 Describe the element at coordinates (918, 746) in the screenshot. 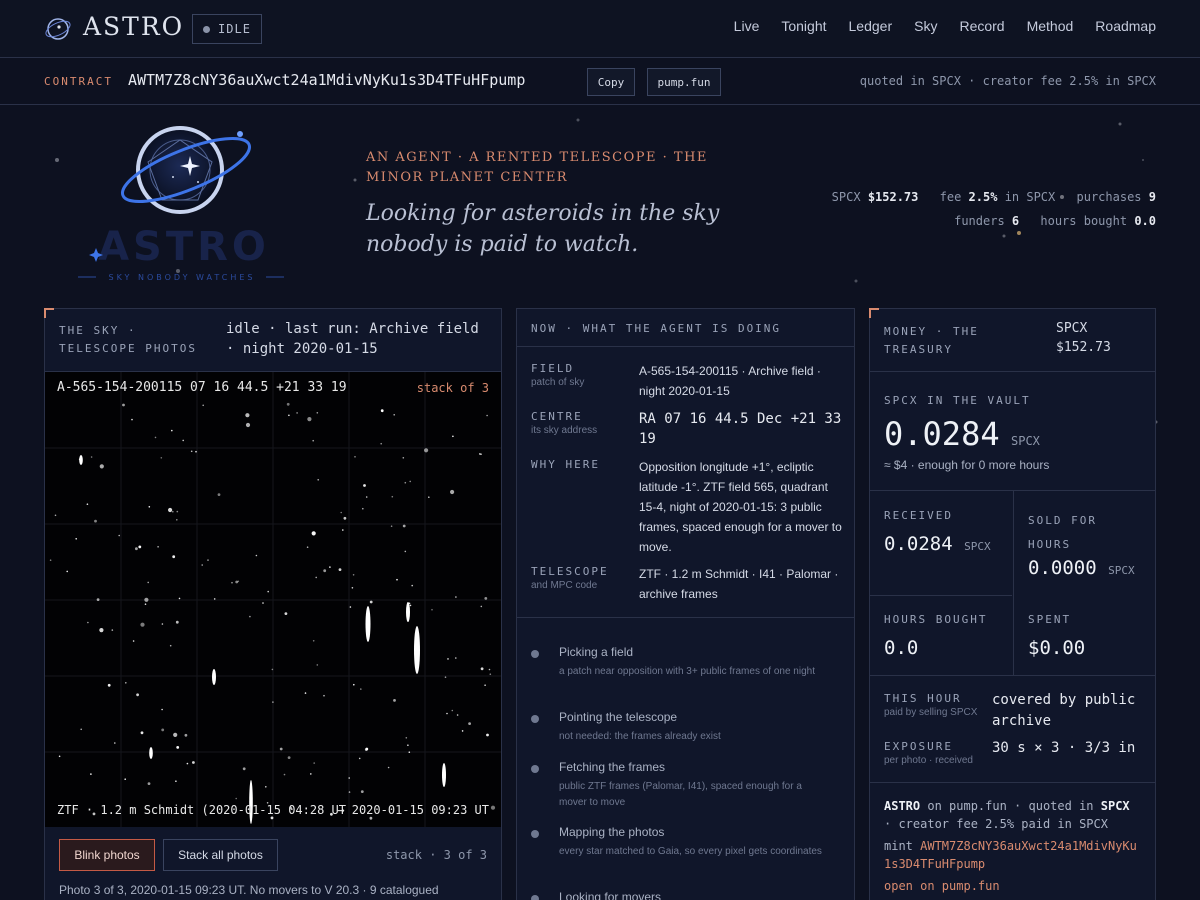

I see `exposure-label-text: EXPOSURE` at that location.